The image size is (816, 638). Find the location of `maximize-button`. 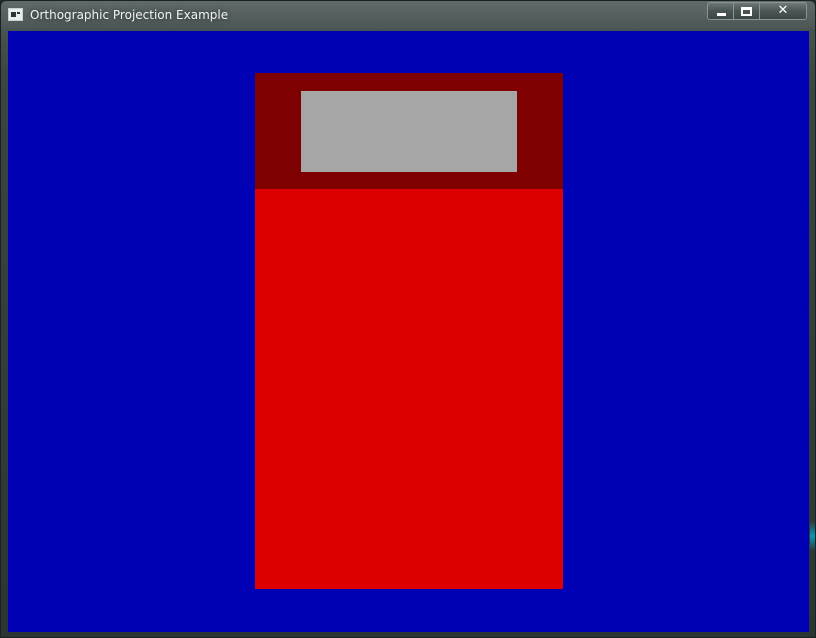

maximize-button is located at coordinates (747, 11).